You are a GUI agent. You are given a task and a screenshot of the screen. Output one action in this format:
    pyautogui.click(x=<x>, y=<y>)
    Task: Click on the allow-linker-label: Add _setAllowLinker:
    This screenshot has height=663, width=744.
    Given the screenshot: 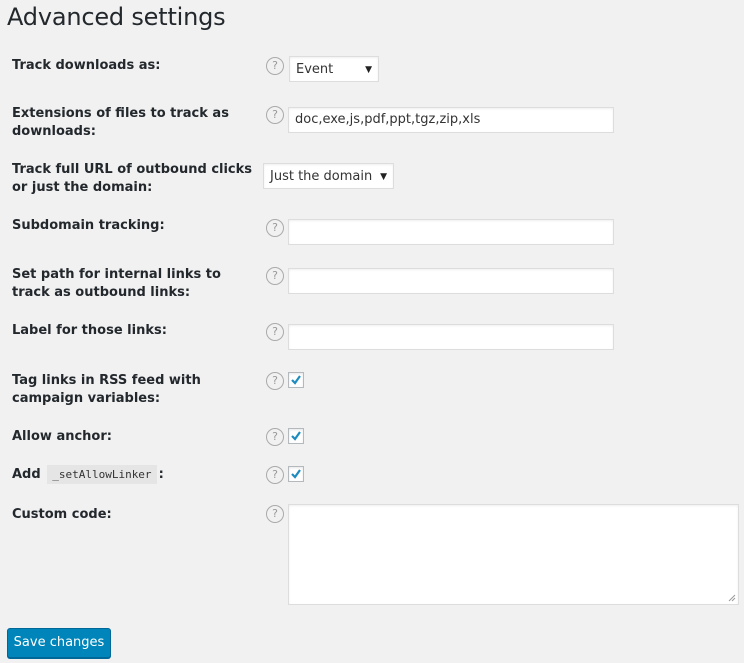 What is the action you would take?
    pyautogui.click(x=137, y=474)
    